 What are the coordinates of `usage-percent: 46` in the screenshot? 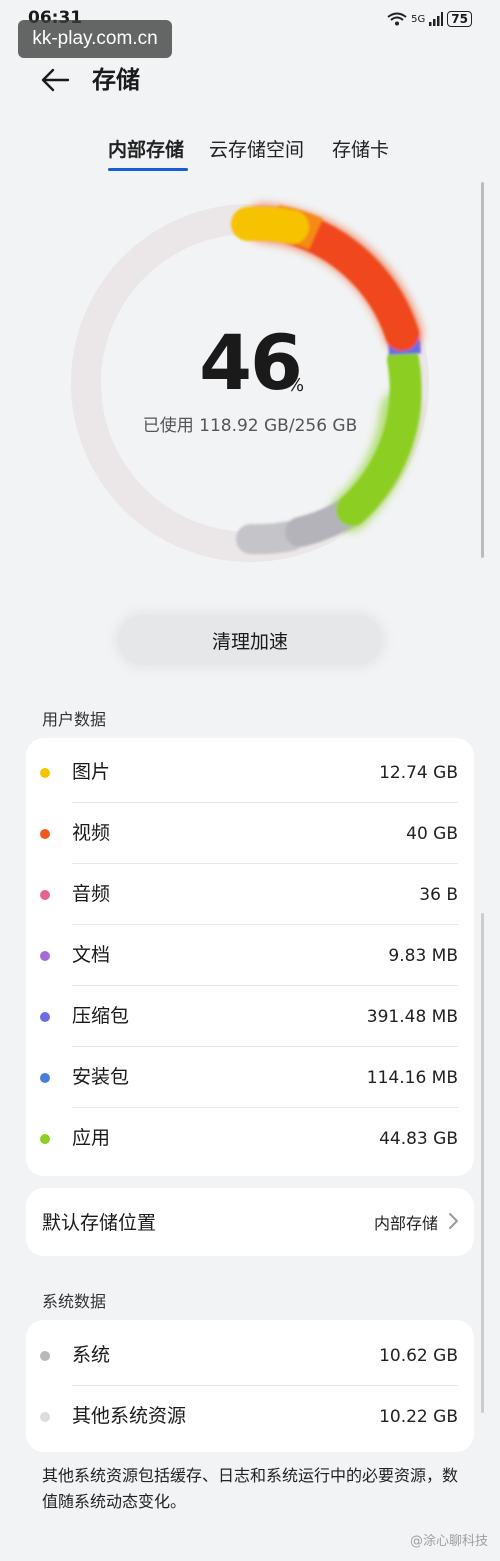 It's located at (251, 362).